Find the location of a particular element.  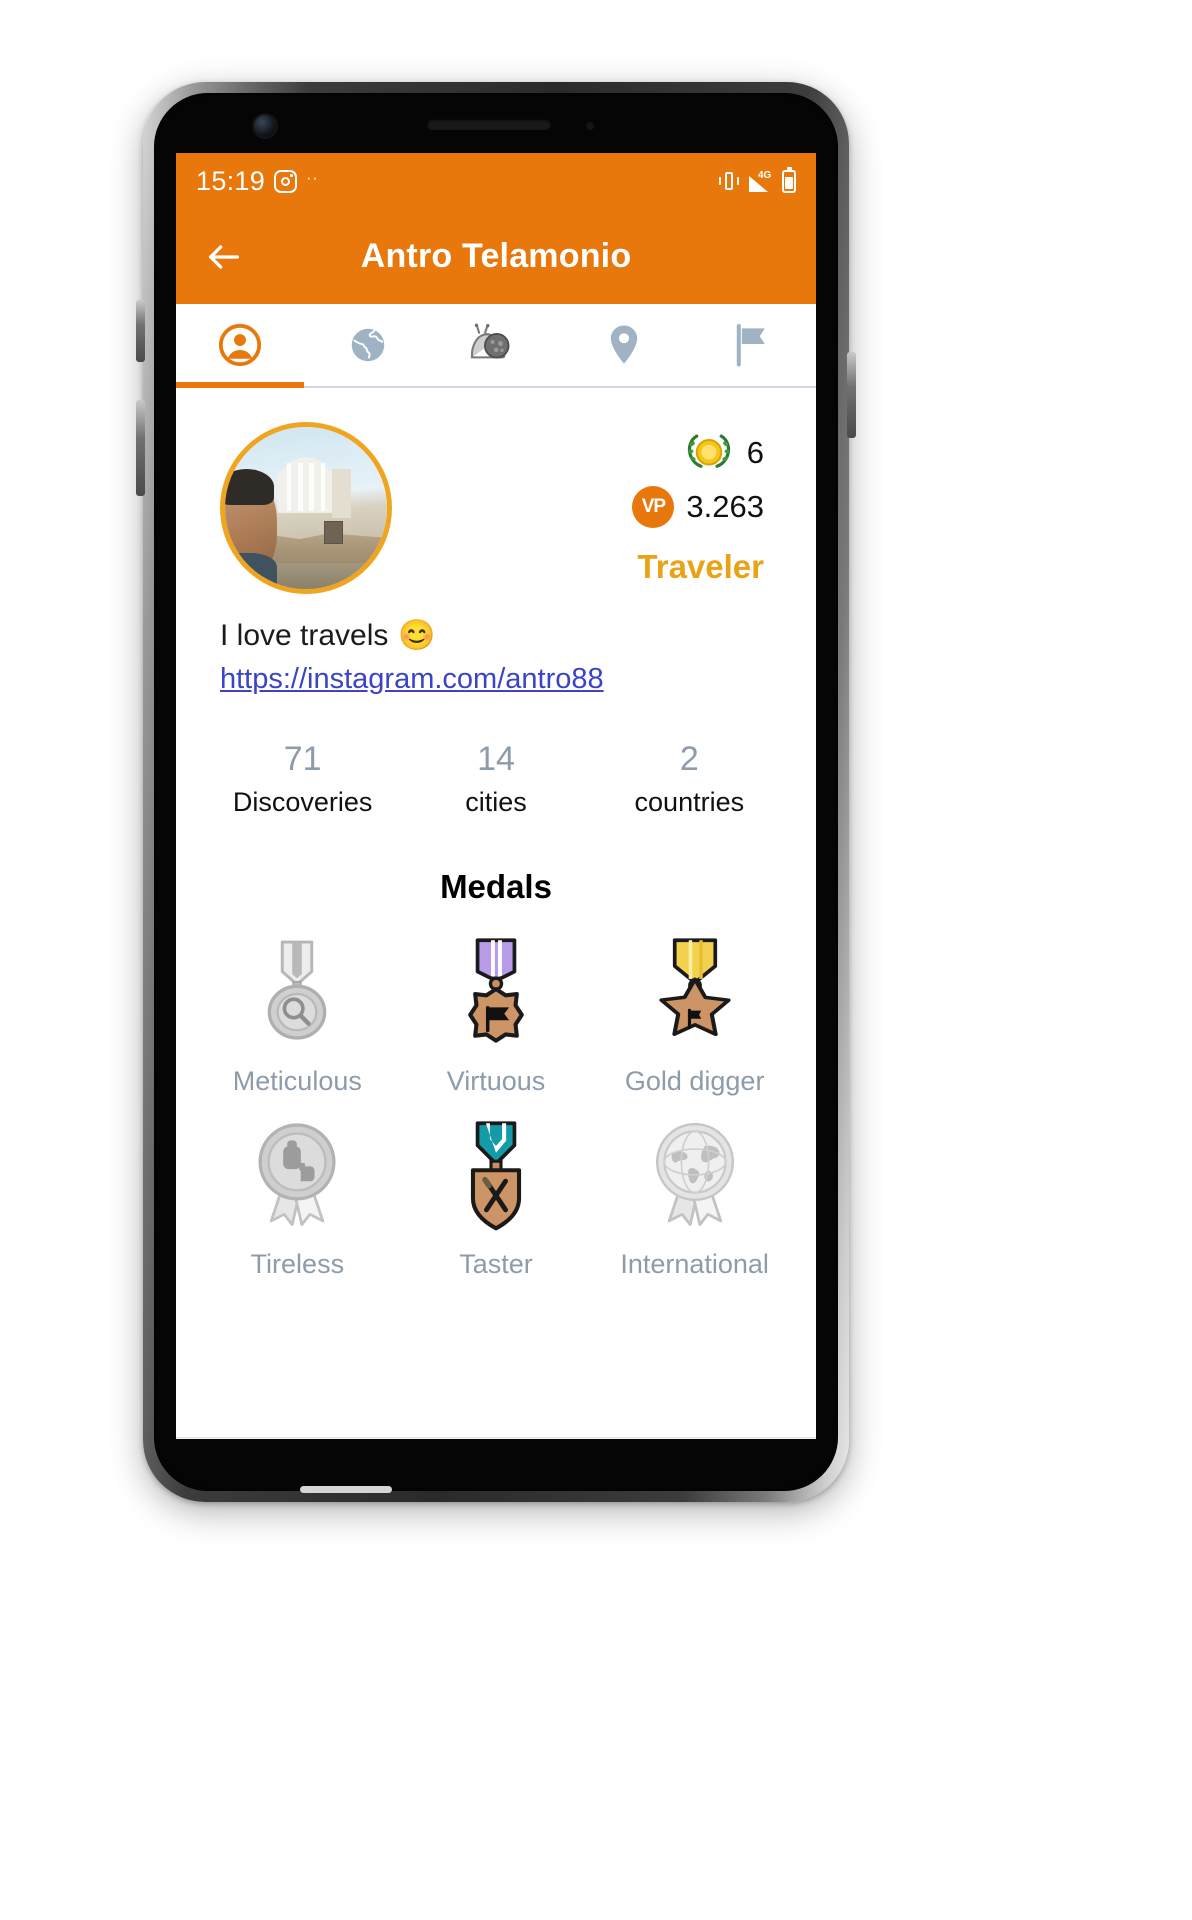

phone-bottom-speaker is located at coordinates (346, 1489).